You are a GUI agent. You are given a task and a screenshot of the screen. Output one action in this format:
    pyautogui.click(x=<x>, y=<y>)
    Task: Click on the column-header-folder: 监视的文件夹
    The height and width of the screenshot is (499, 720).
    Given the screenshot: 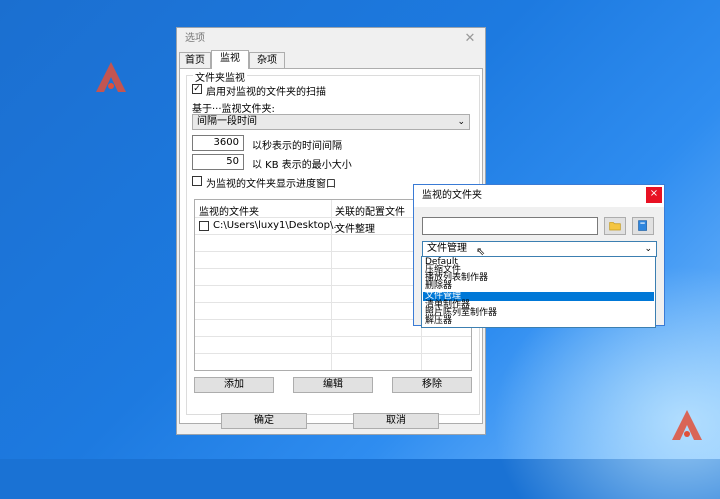 What is the action you would take?
    pyautogui.click(x=229, y=210)
    